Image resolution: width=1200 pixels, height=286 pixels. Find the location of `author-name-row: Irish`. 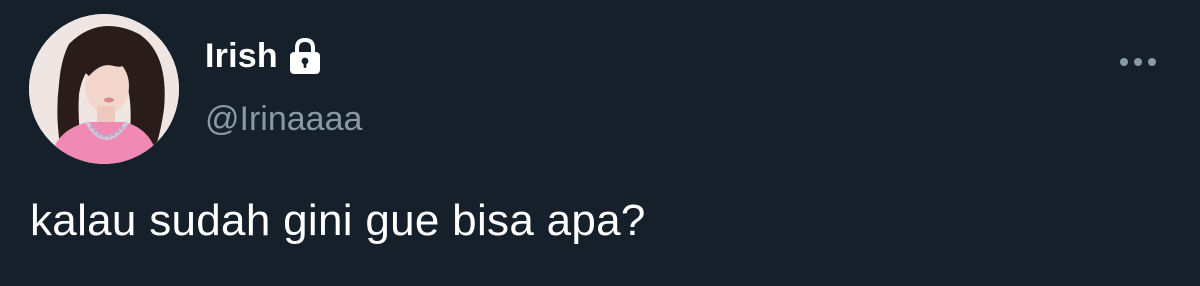

author-name-row: Irish is located at coordinates (264, 56).